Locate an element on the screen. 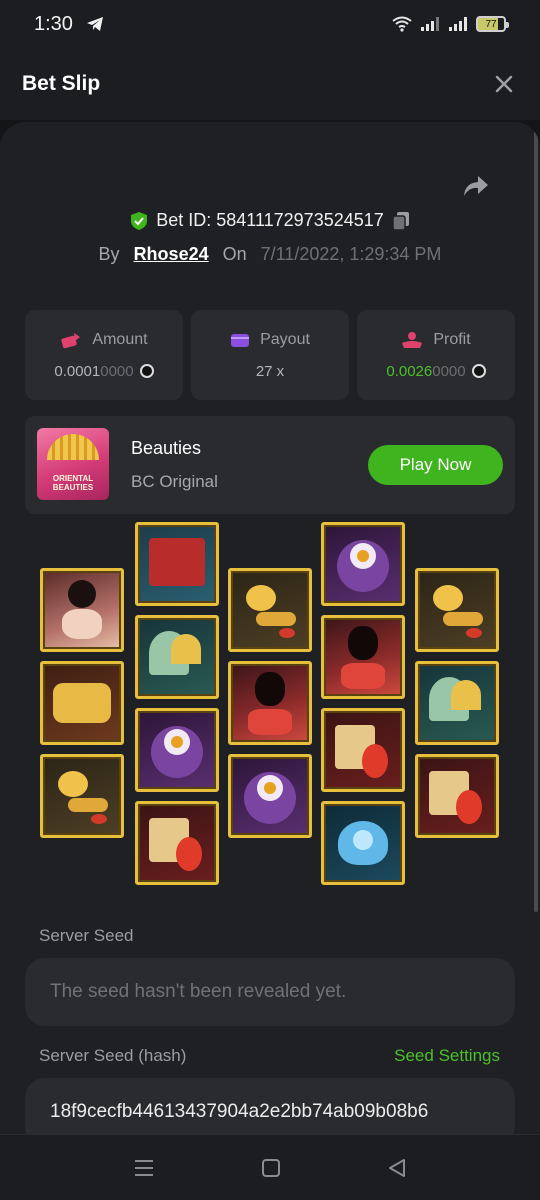 This screenshot has width=540, height=1200. scrollbar is located at coordinates (536, 517).